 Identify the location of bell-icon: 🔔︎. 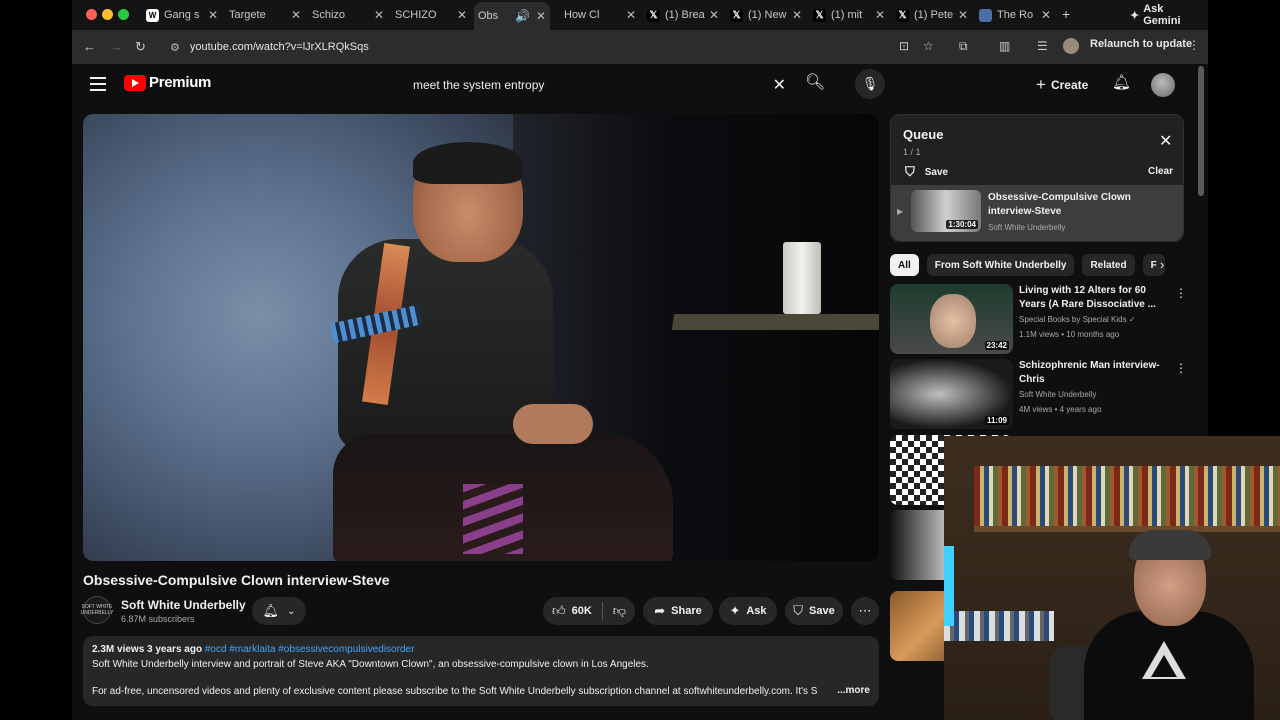
(271, 610).